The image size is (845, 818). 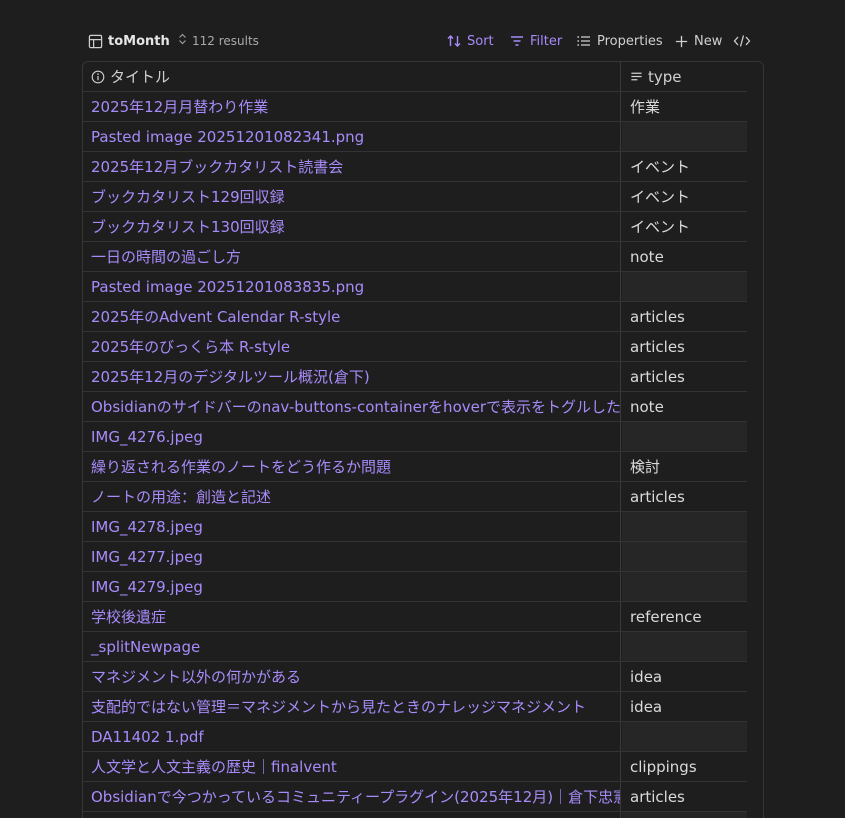 What do you see at coordinates (583, 41) in the screenshot?
I see `list-icon` at bounding box center [583, 41].